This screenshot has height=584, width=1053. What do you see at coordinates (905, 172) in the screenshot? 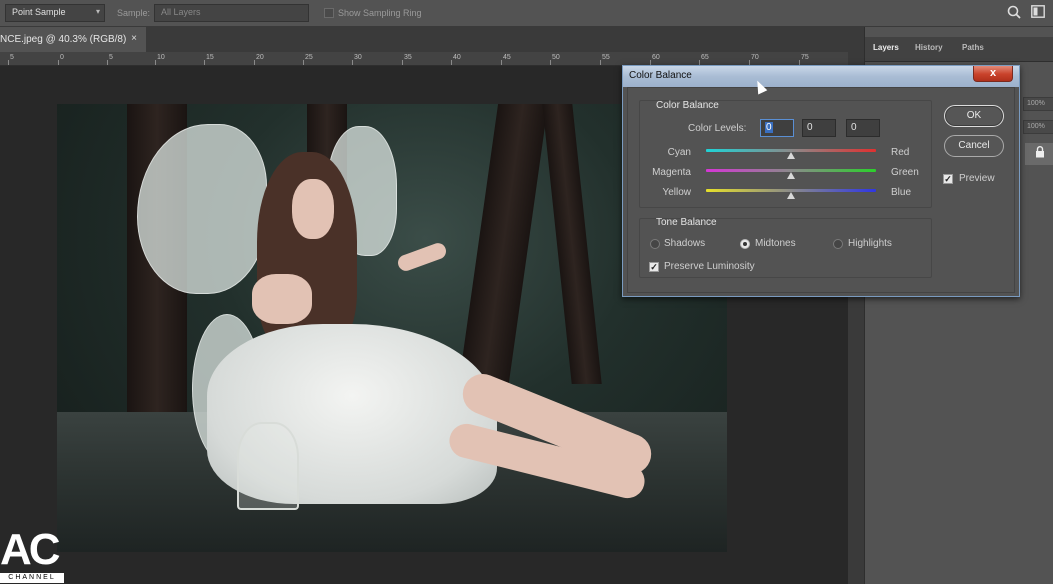
I see `green-label: Green` at bounding box center [905, 172].